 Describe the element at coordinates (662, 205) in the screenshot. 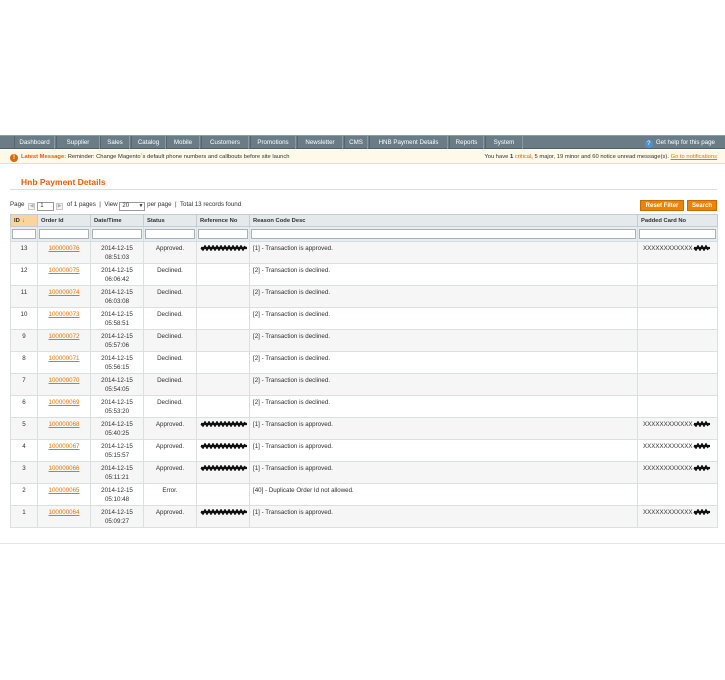

I see `reset-filter-button: Reset Filter` at that location.